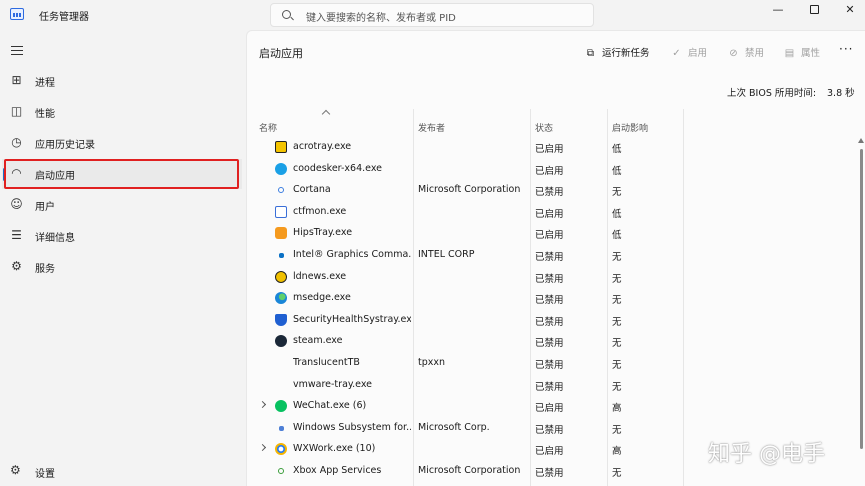 The width and height of the screenshot is (865, 486). Describe the element at coordinates (323, 233) in the screenshot. I see `cell-name: HipsTray.exe` at that location.